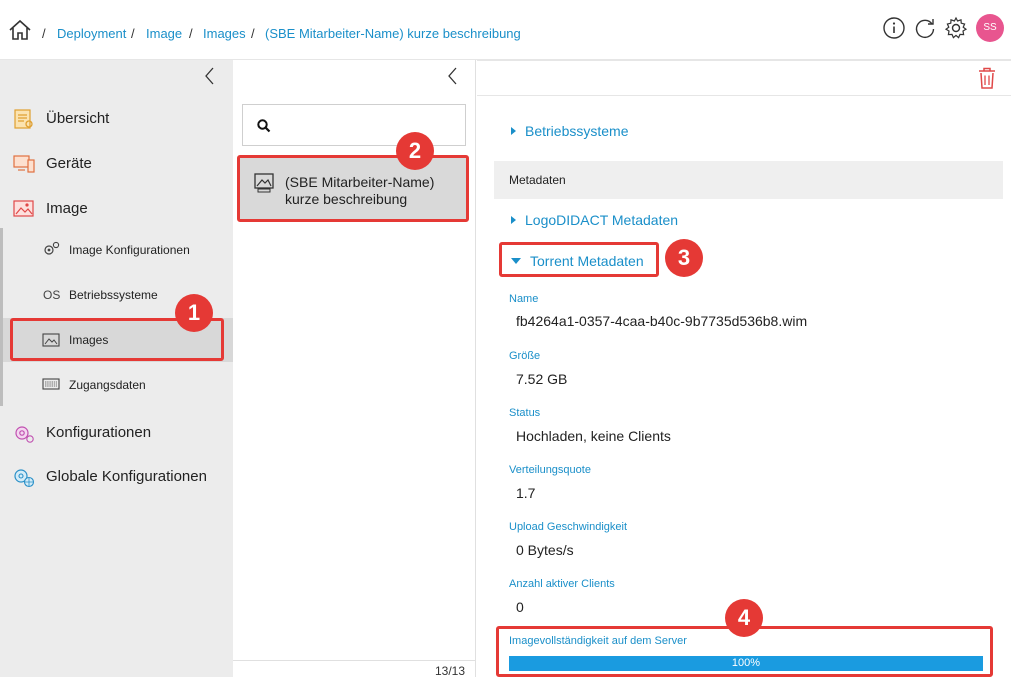  I want to click on breadcrumb-image: Image, so click(164, 33).